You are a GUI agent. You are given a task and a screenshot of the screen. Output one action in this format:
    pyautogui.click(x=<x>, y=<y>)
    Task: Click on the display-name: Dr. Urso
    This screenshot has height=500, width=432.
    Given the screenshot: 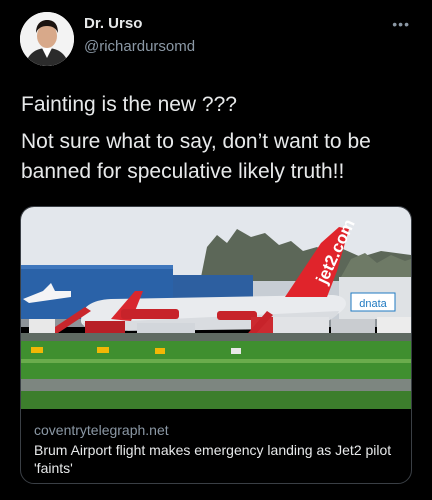 What is the action you would take?
    pyautogui.click(x=113, y=23)
    